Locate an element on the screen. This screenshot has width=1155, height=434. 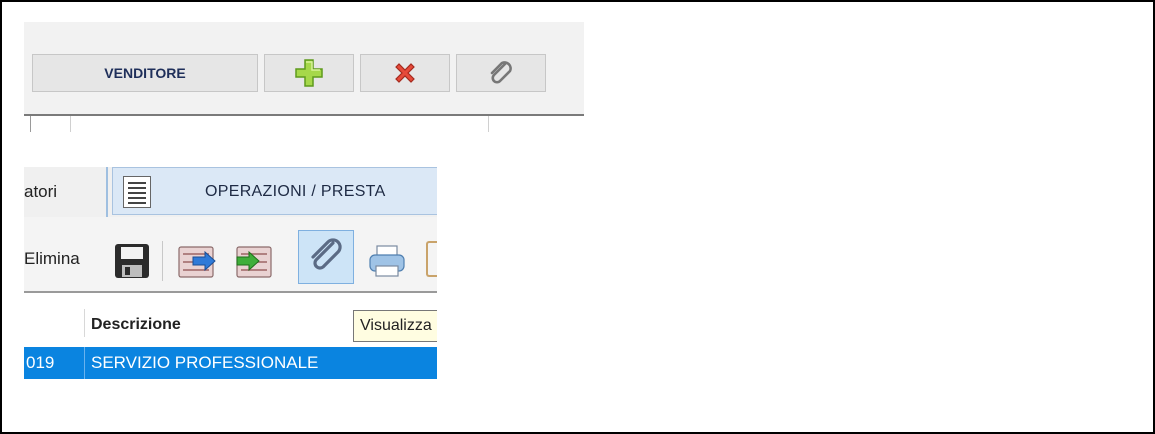
tooltip-text: Visualizza is located at coordinates (396, 325).